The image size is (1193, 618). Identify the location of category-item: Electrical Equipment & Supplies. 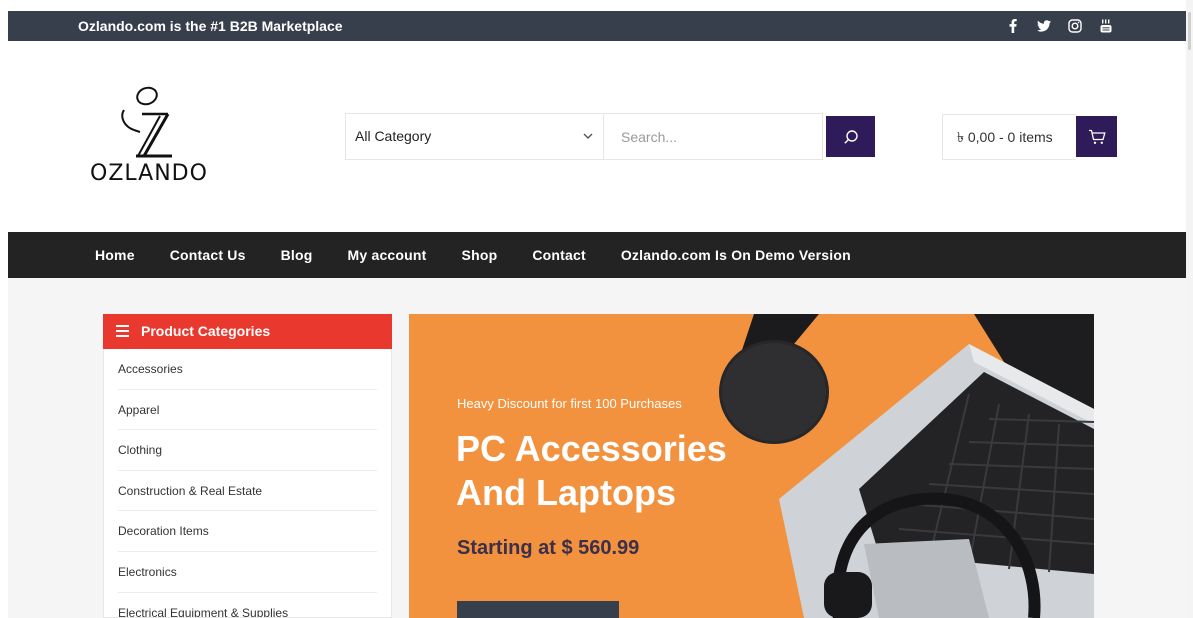
(247, 605).